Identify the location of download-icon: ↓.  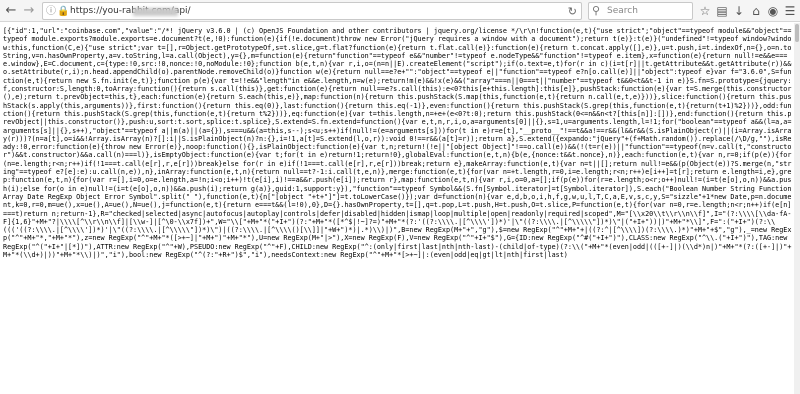
(739, 11).